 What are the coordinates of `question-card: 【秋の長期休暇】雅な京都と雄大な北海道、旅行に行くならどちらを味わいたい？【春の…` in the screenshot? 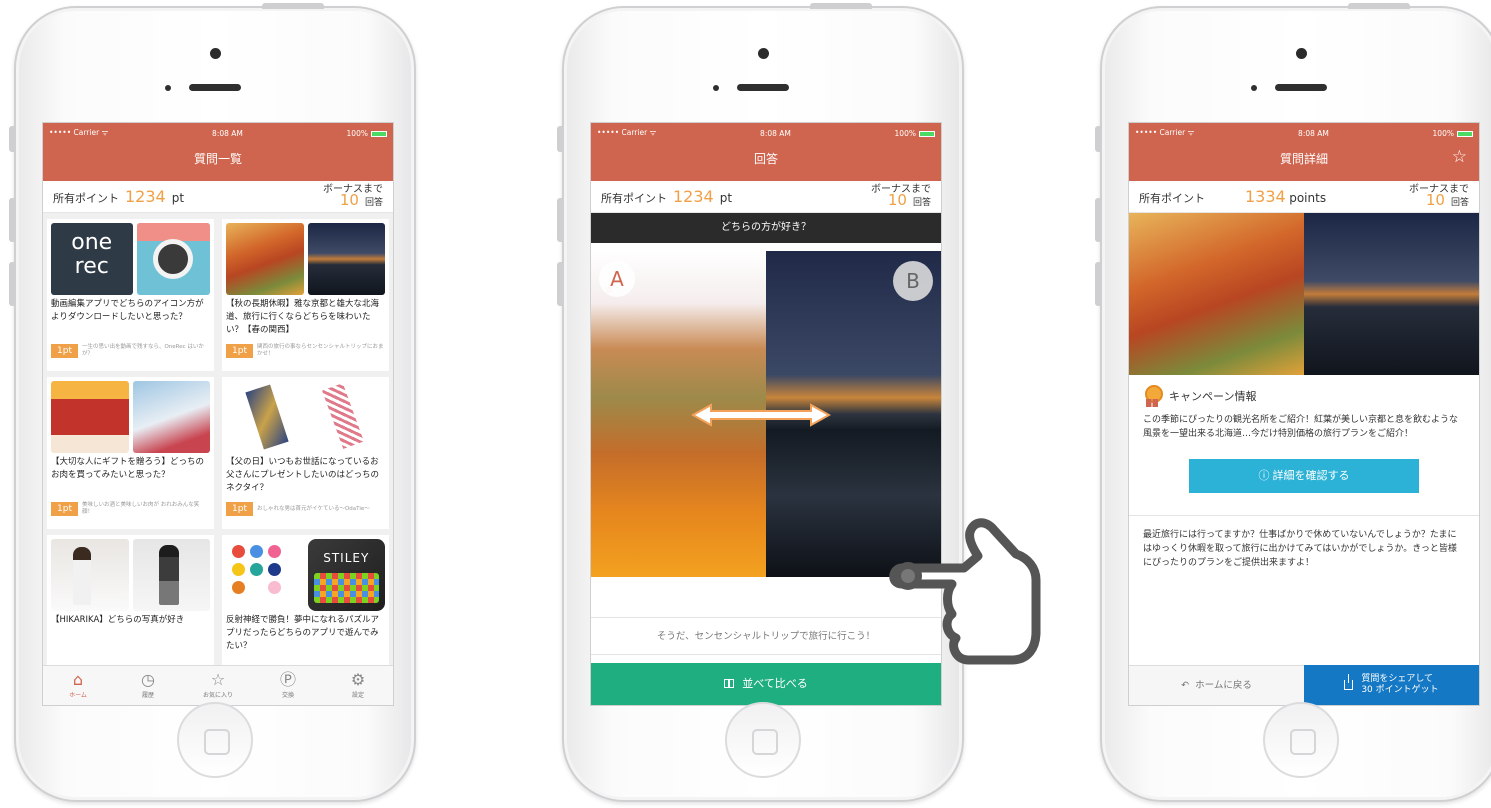 It's located at (305, 295).